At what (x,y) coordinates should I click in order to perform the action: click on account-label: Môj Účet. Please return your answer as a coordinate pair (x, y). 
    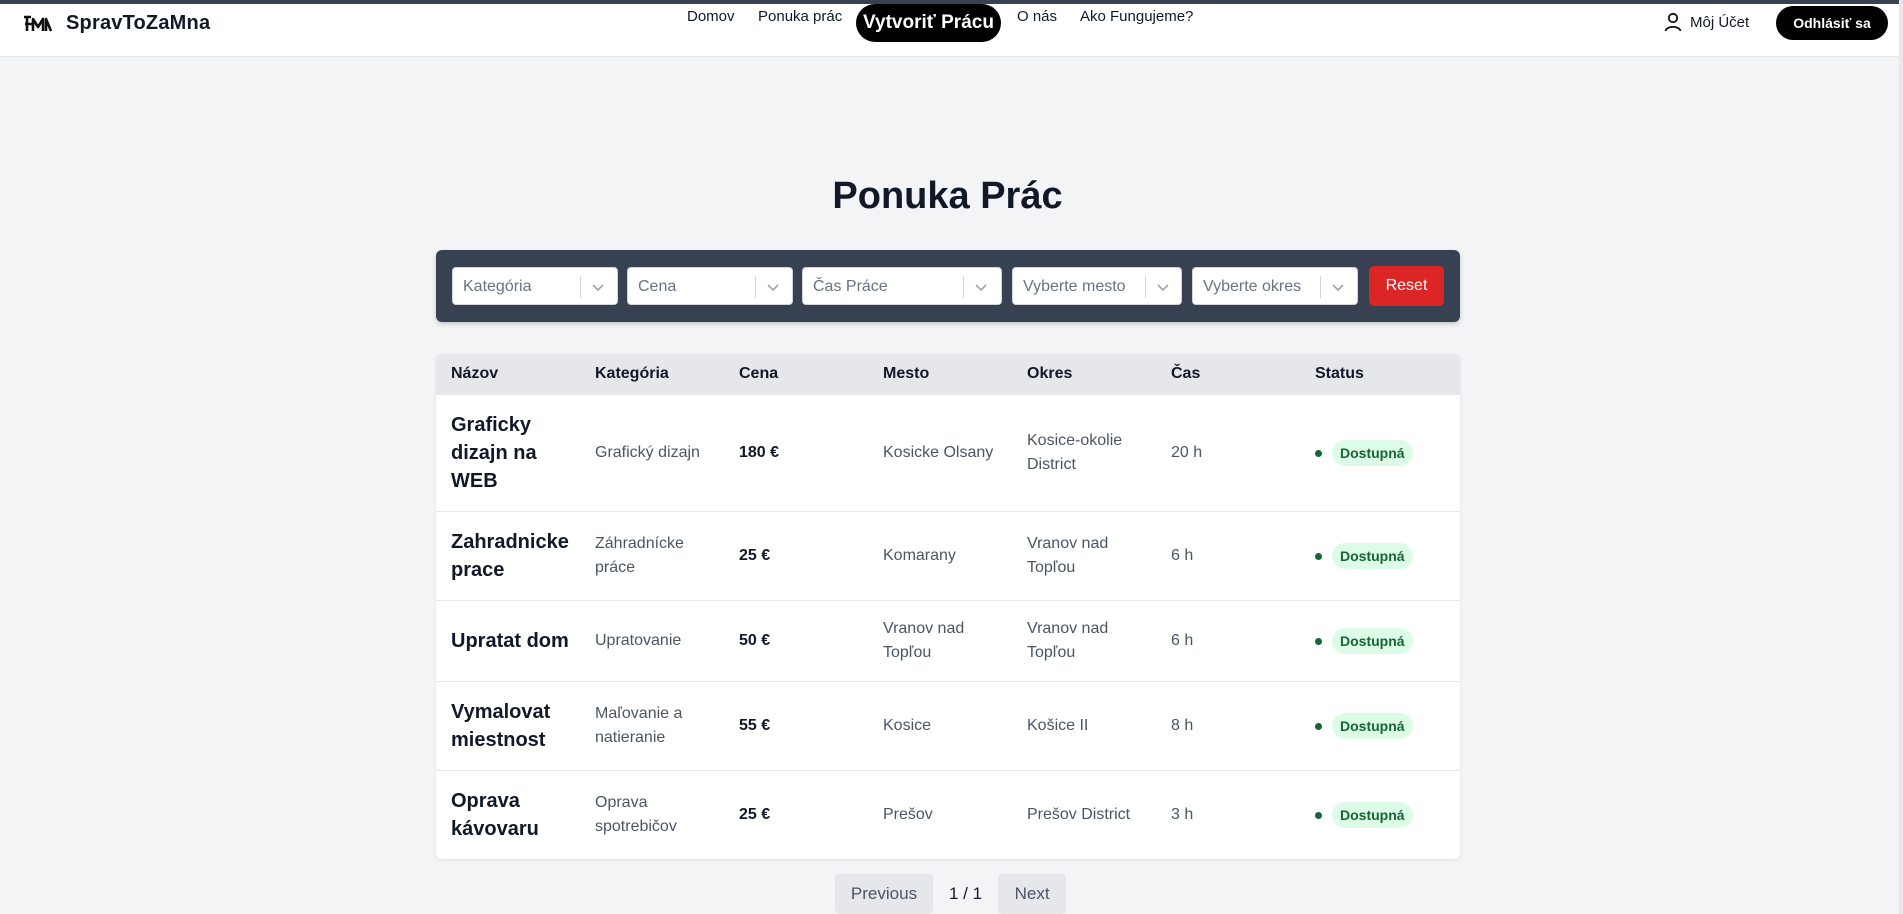
    Looking at the image, I should click on (1720, 22).